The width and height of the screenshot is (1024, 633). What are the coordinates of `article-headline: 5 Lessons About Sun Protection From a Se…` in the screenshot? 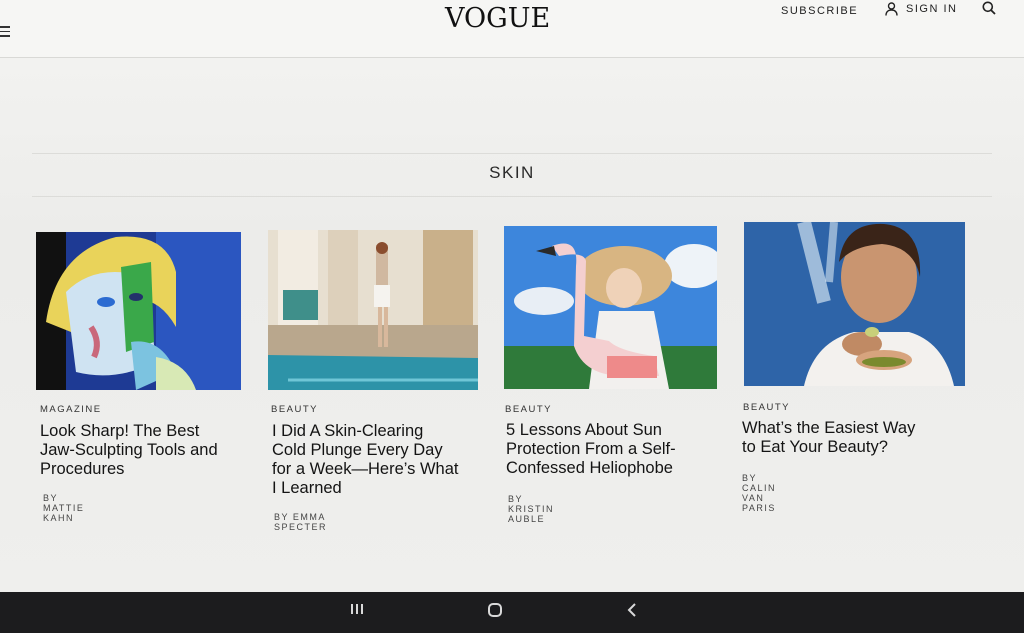 It's located at (613, 449).